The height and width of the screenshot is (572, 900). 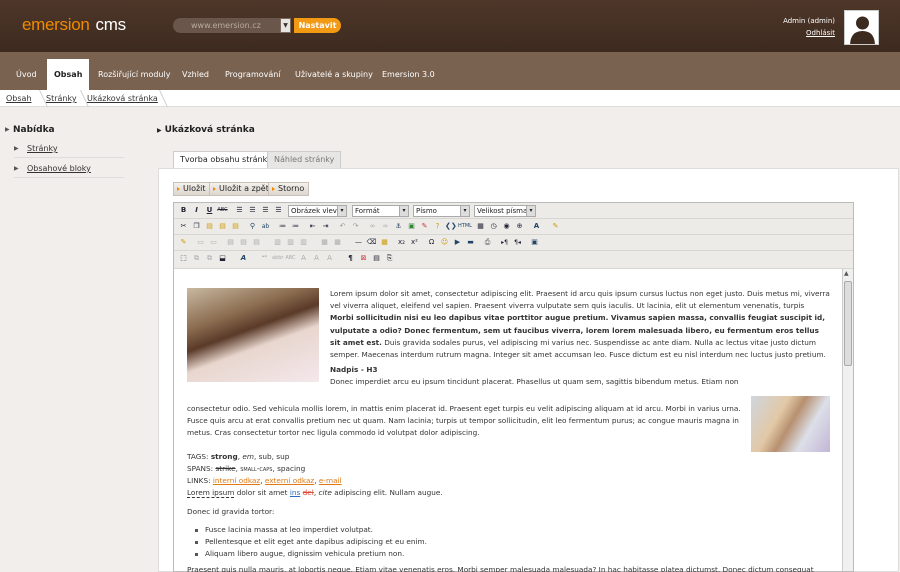 What do you see at coordinates (408, 75) in the screenshot?
I see `nav-item-emersion: Emersion 3.0` at bounding box center [408, 75].